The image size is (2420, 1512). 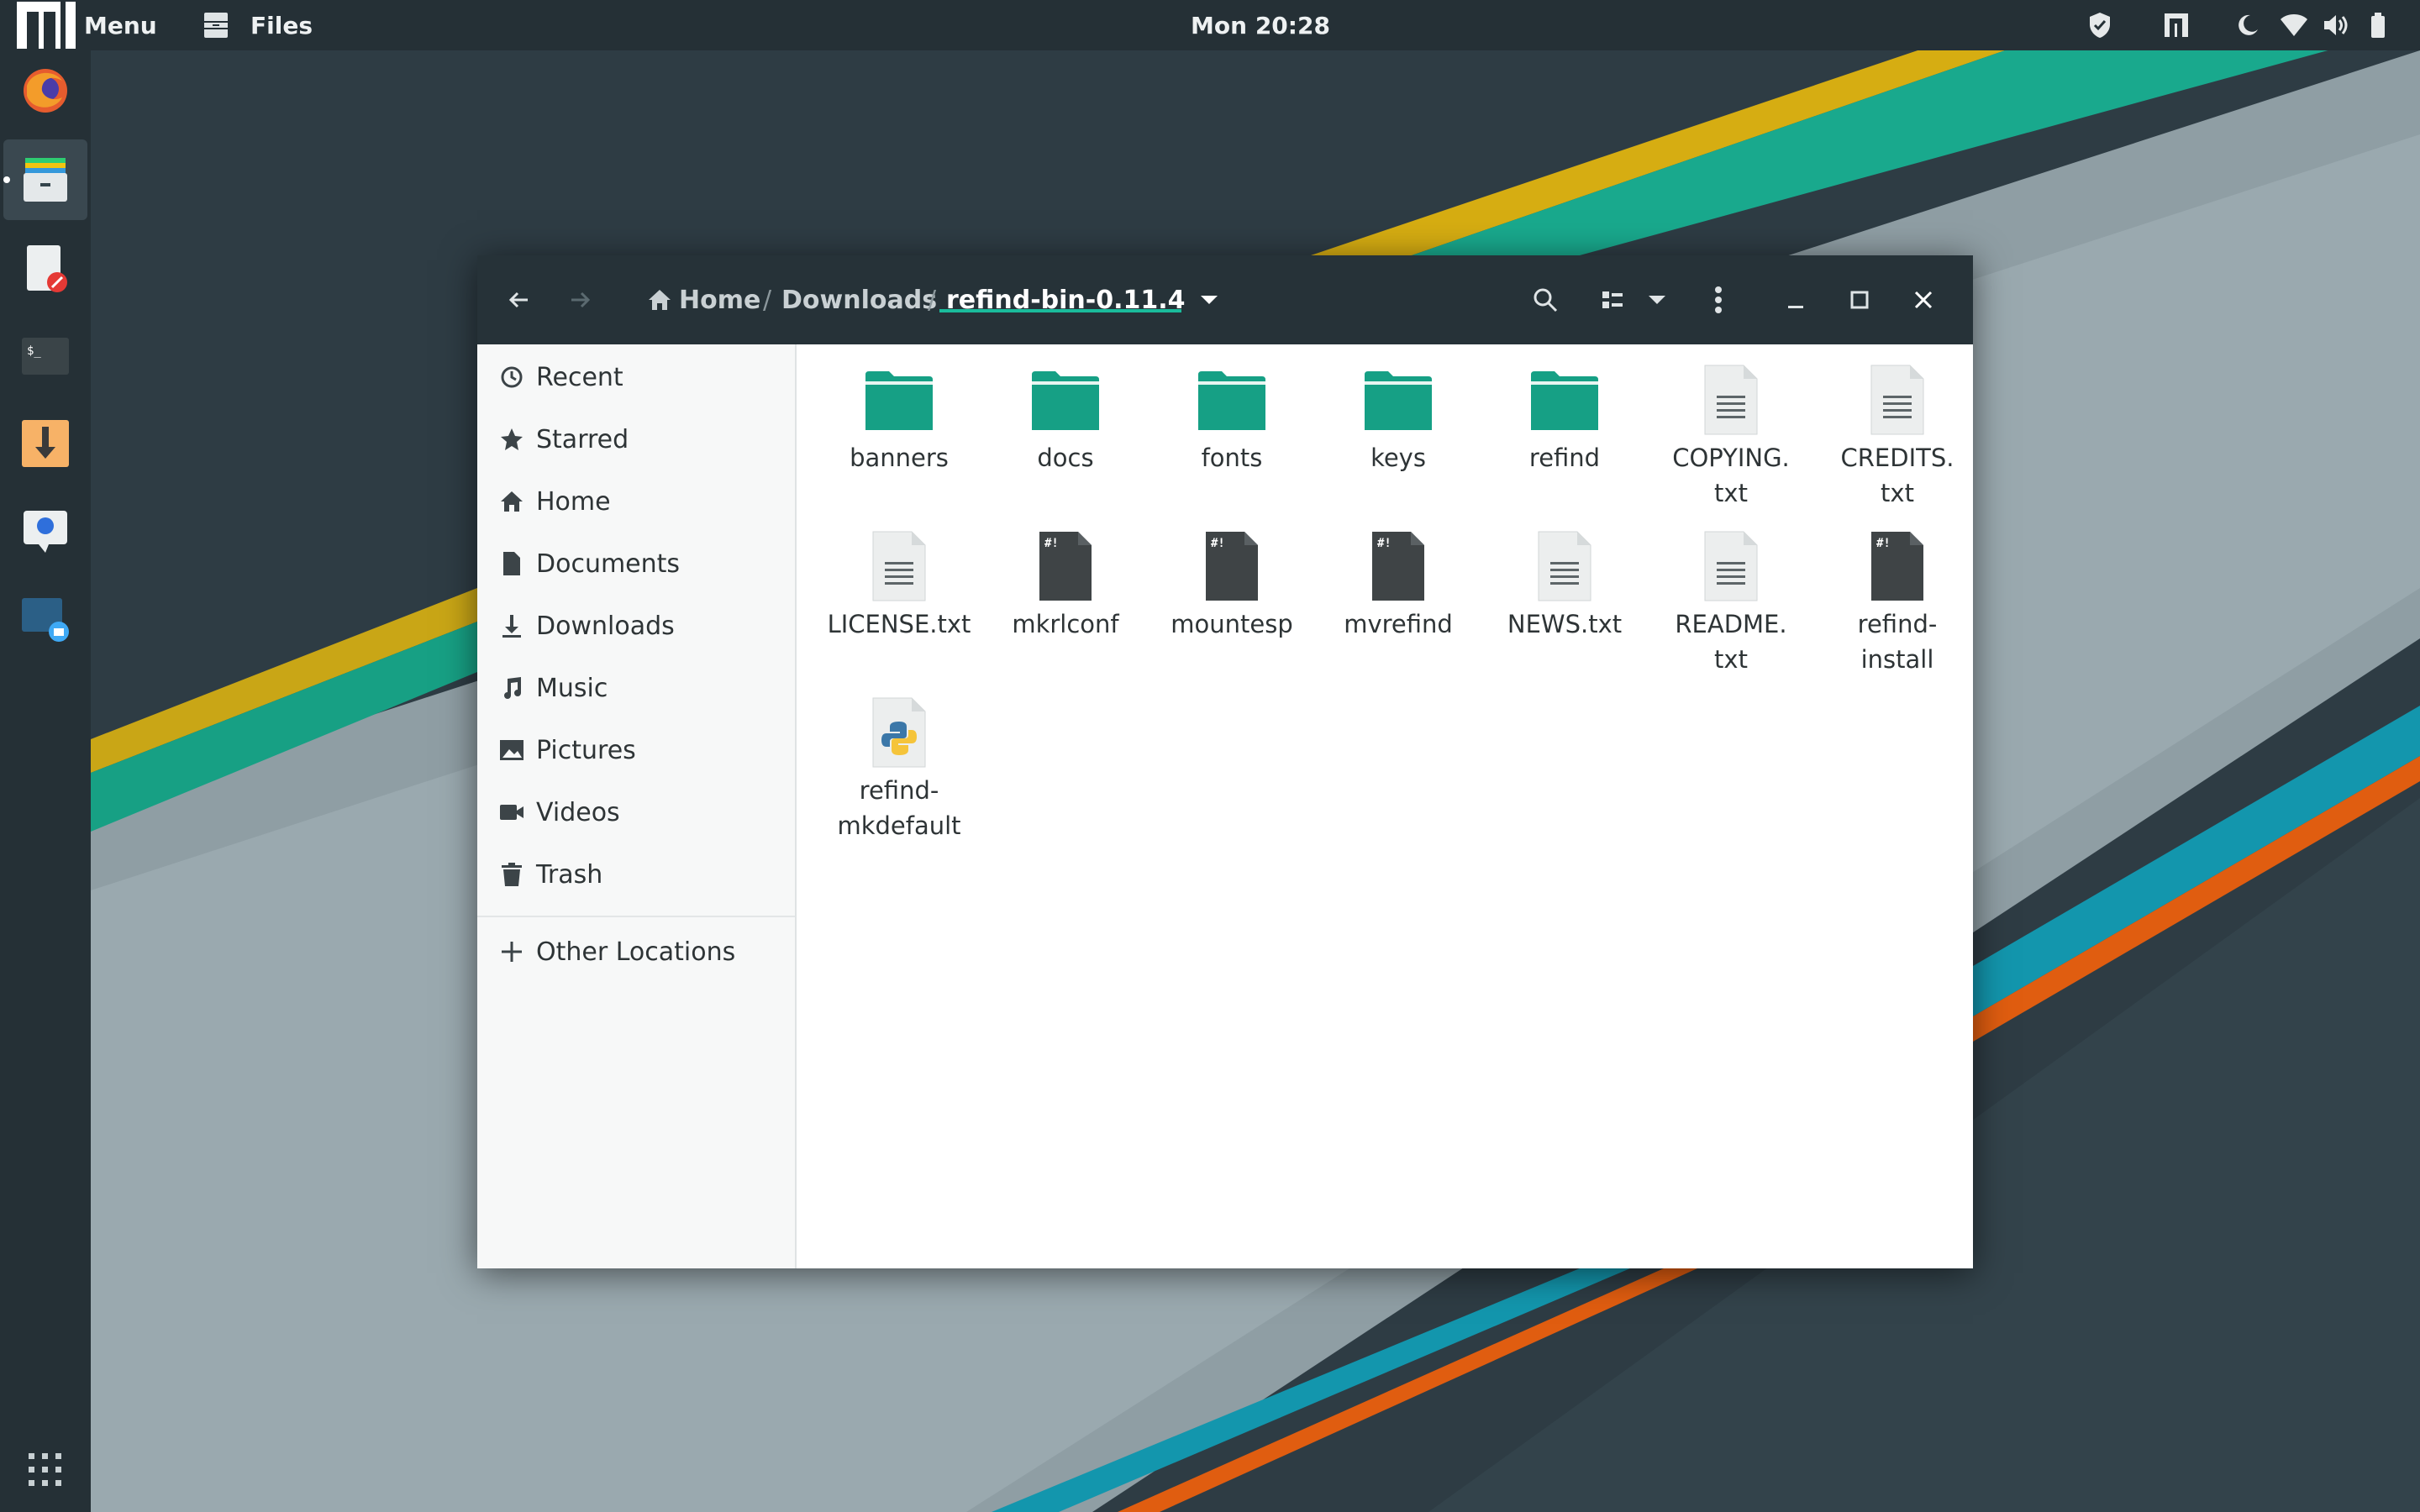 I want to click on document-icon, so click(x=511, y=563).